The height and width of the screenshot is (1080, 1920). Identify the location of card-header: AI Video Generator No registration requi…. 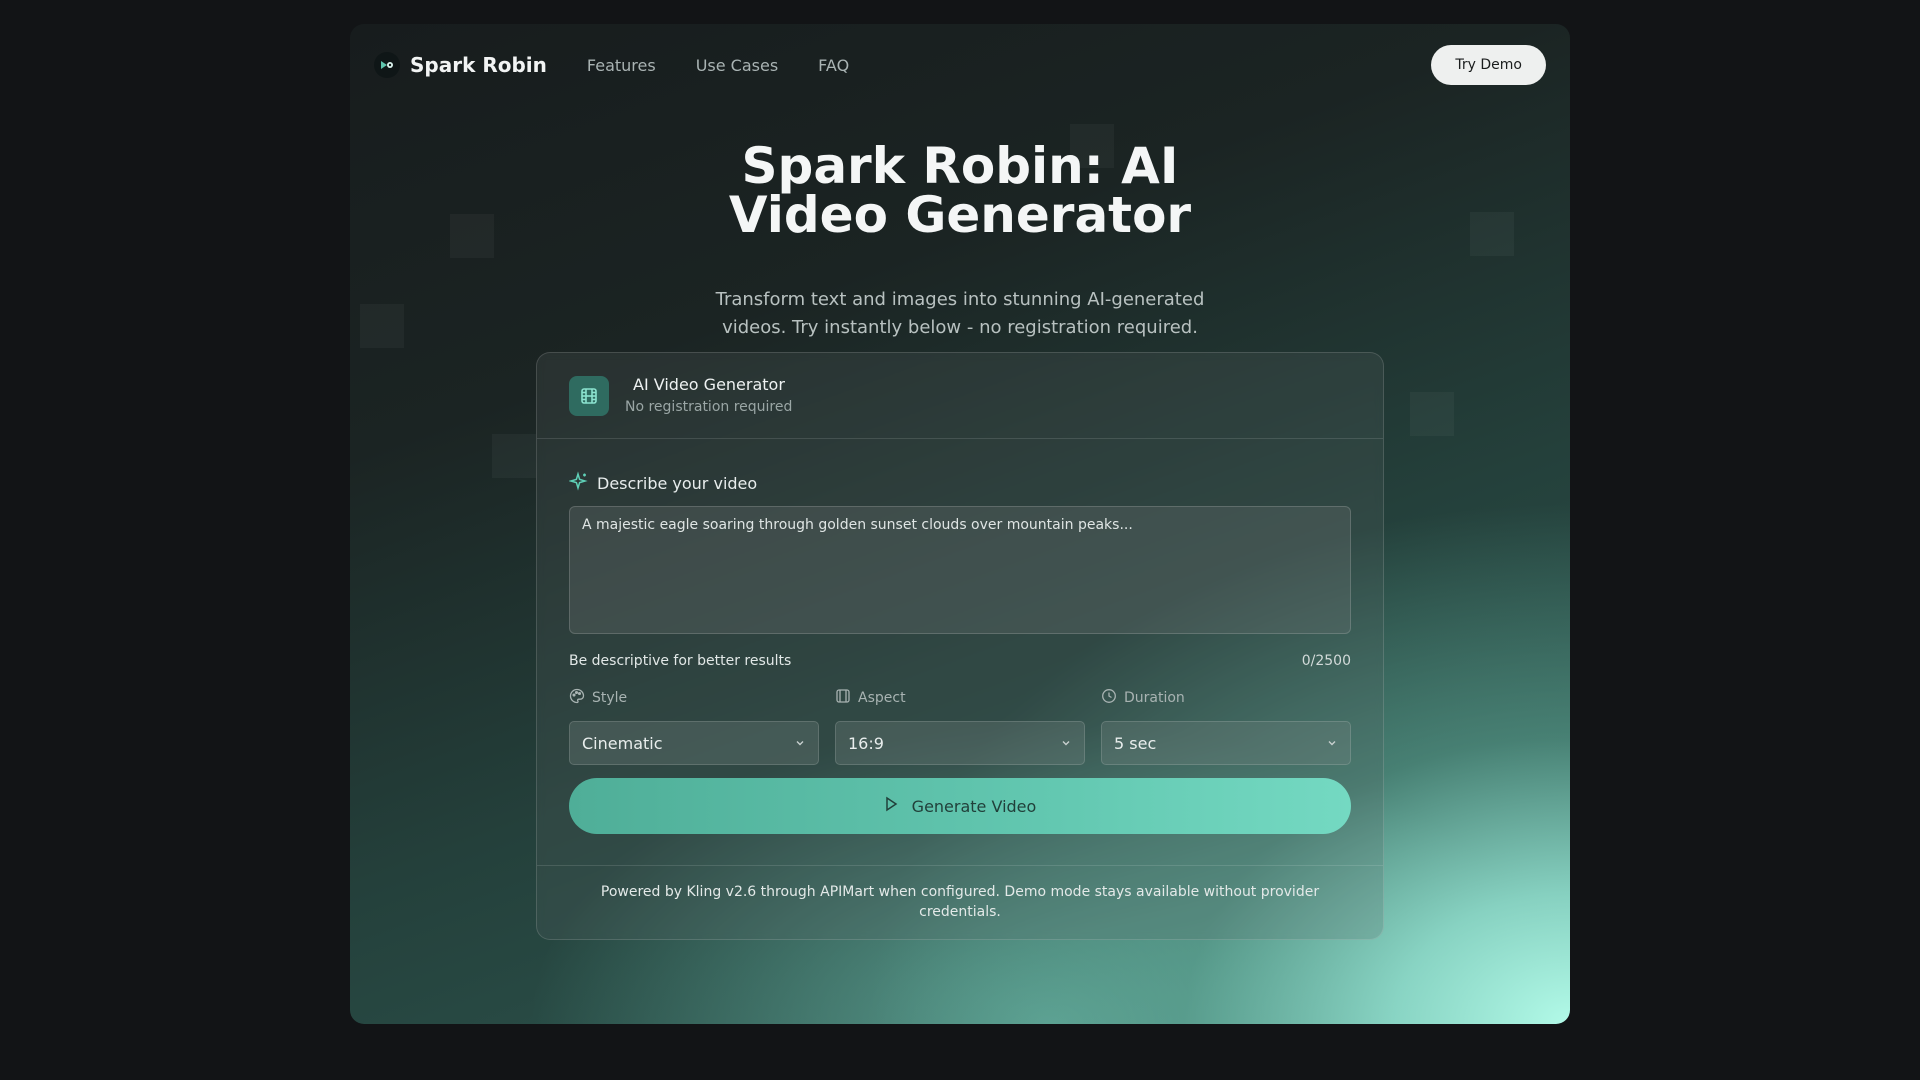
(960, 396).